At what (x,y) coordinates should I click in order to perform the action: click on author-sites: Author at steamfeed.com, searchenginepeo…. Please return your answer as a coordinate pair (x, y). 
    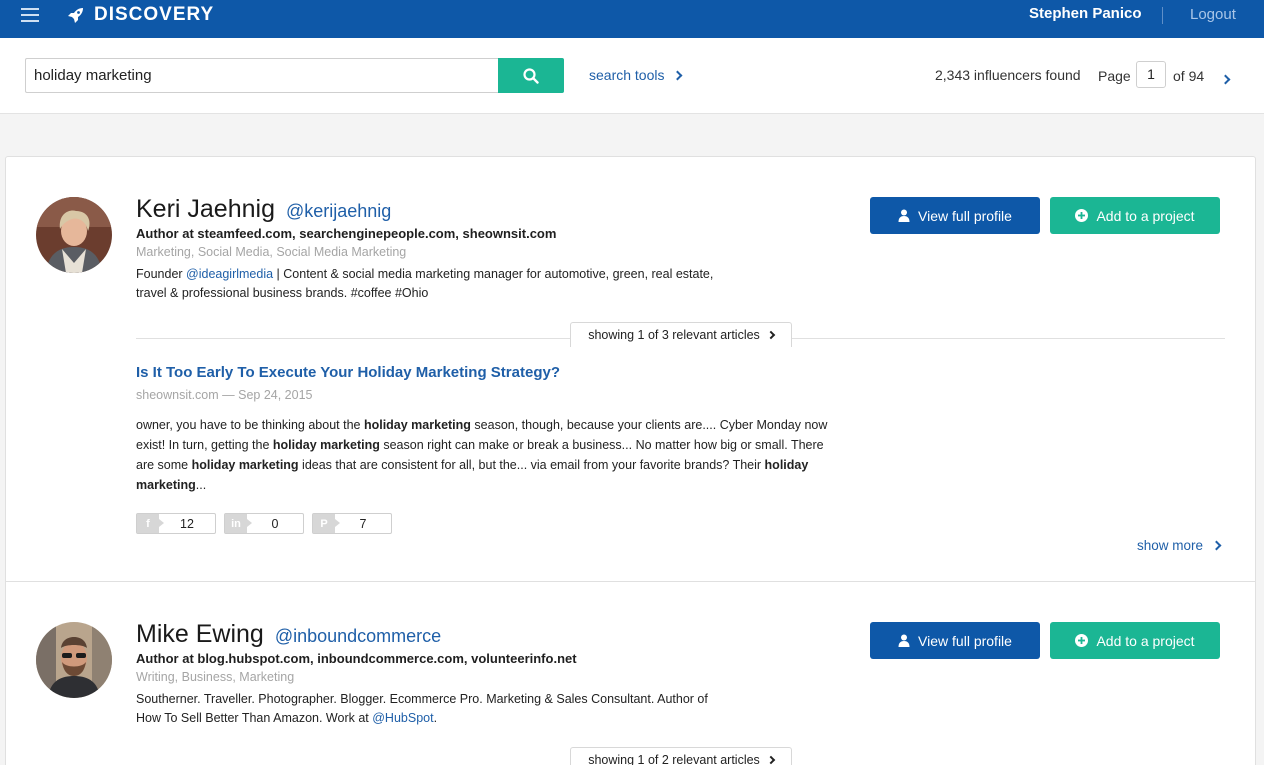
    Looking at the image, I should click on (346, 233).